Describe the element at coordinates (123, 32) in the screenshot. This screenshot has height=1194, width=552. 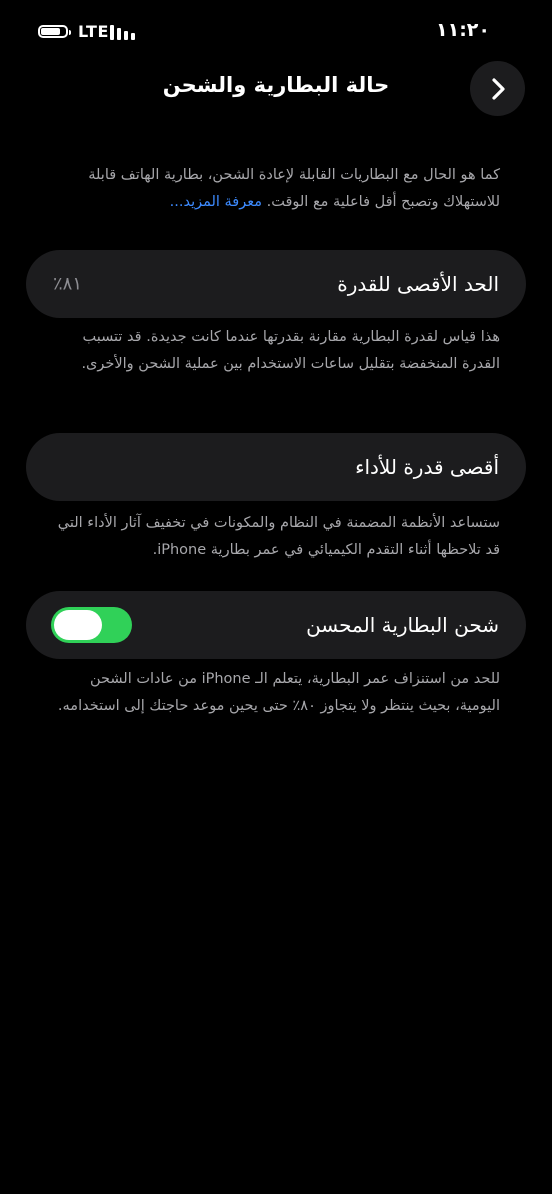
I see `signal-strength-icon` at that location.